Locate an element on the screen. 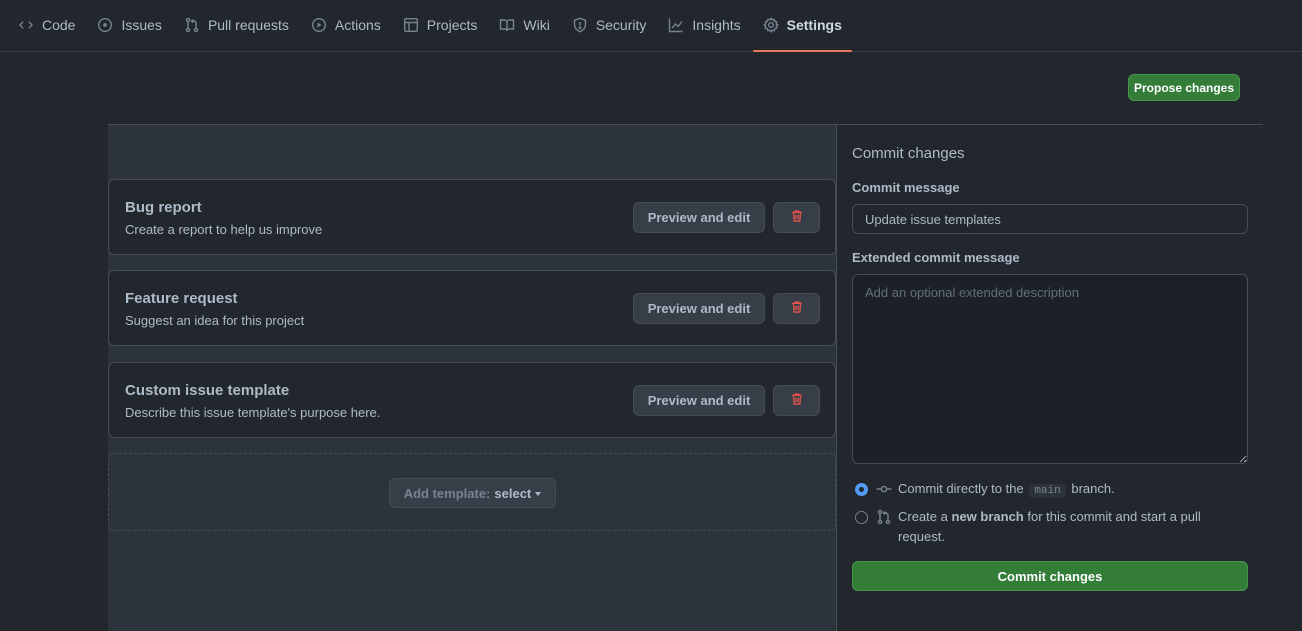  commit-message-input is located at coordinates (1050, 219).